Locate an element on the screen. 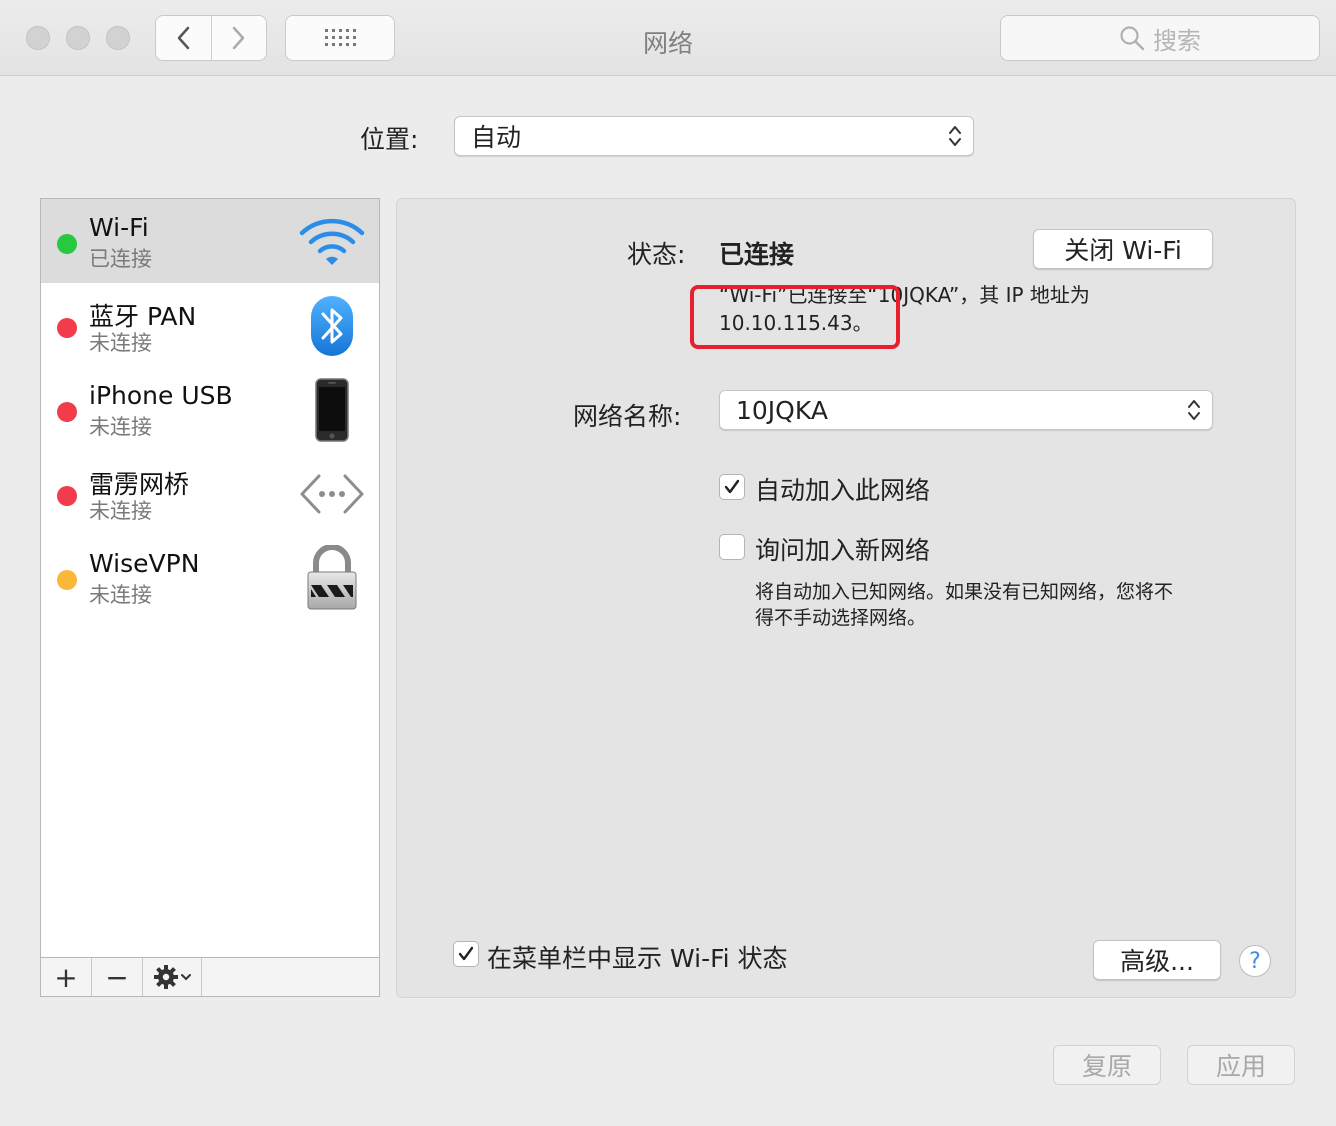  status-value: 已连接 is located at coordinates (757, 254).